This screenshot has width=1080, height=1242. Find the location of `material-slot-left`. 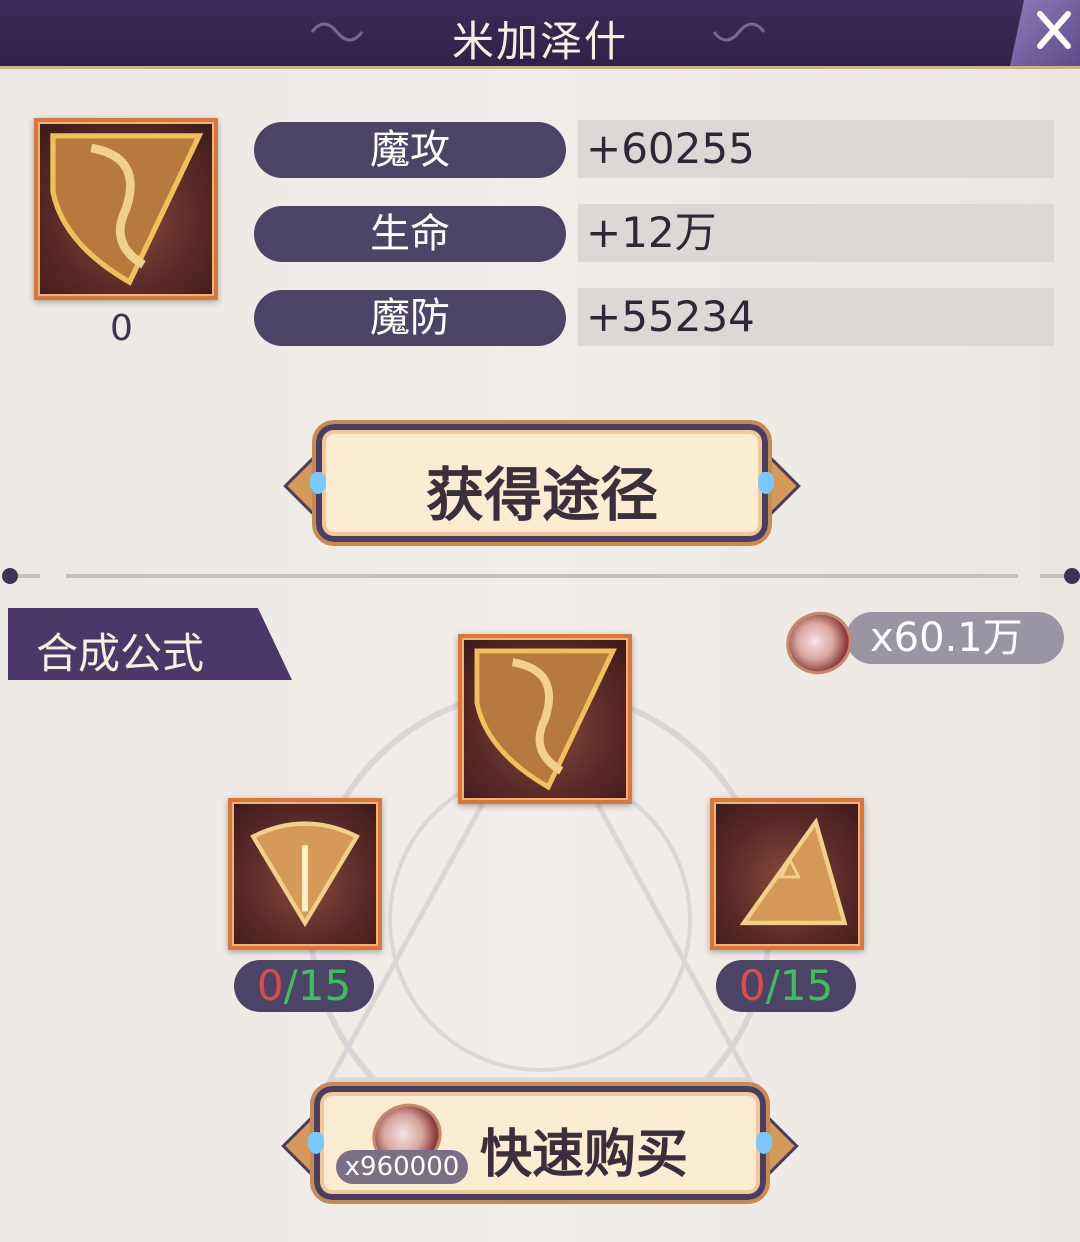

material-slot-left is located at coordinates (305, 874).